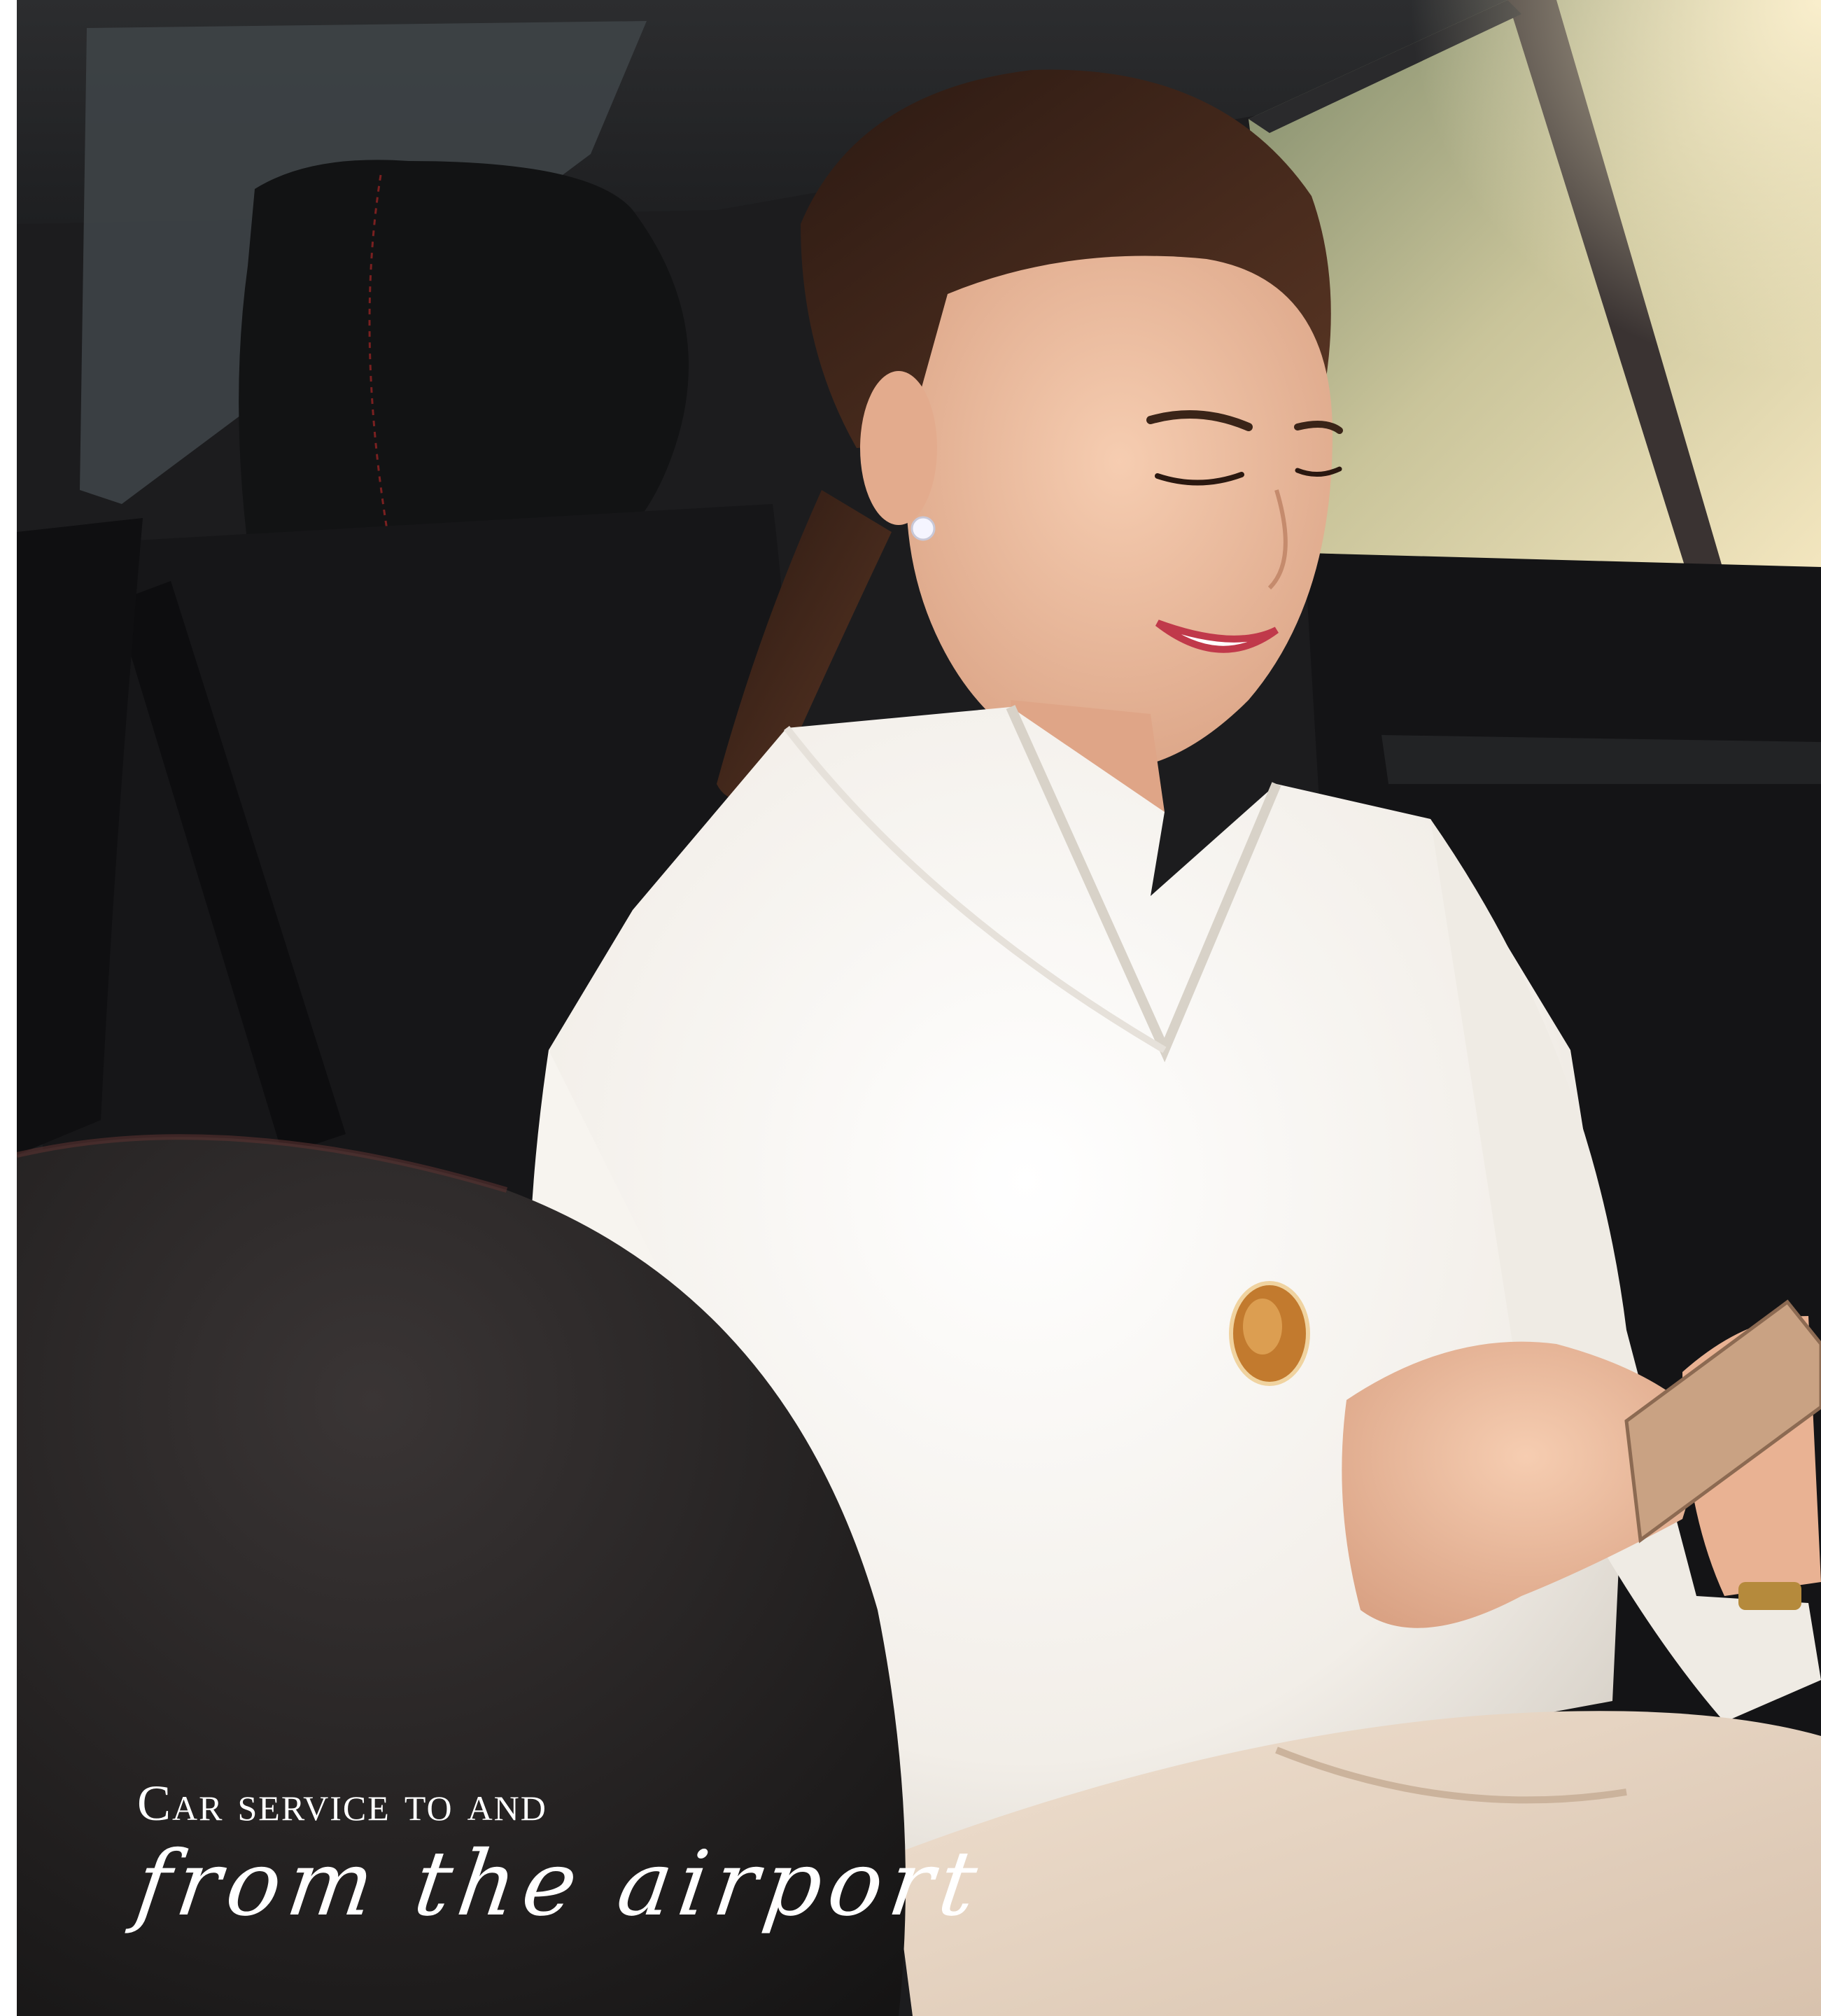 The height and width of the screenshot is (2016, 1821). I want to click on caption: Car service to and from the airport, so click(560, 1855).